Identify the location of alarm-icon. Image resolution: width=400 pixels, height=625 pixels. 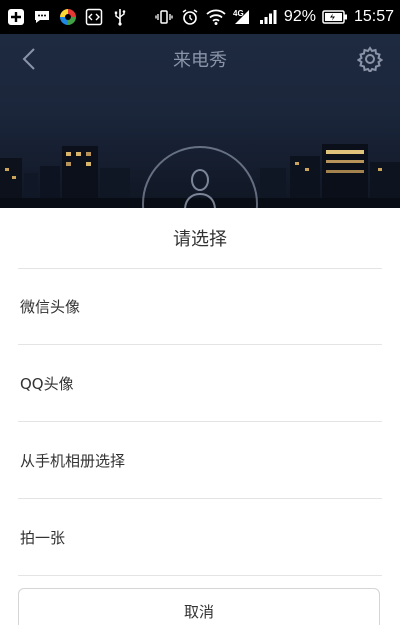
(190, 17).